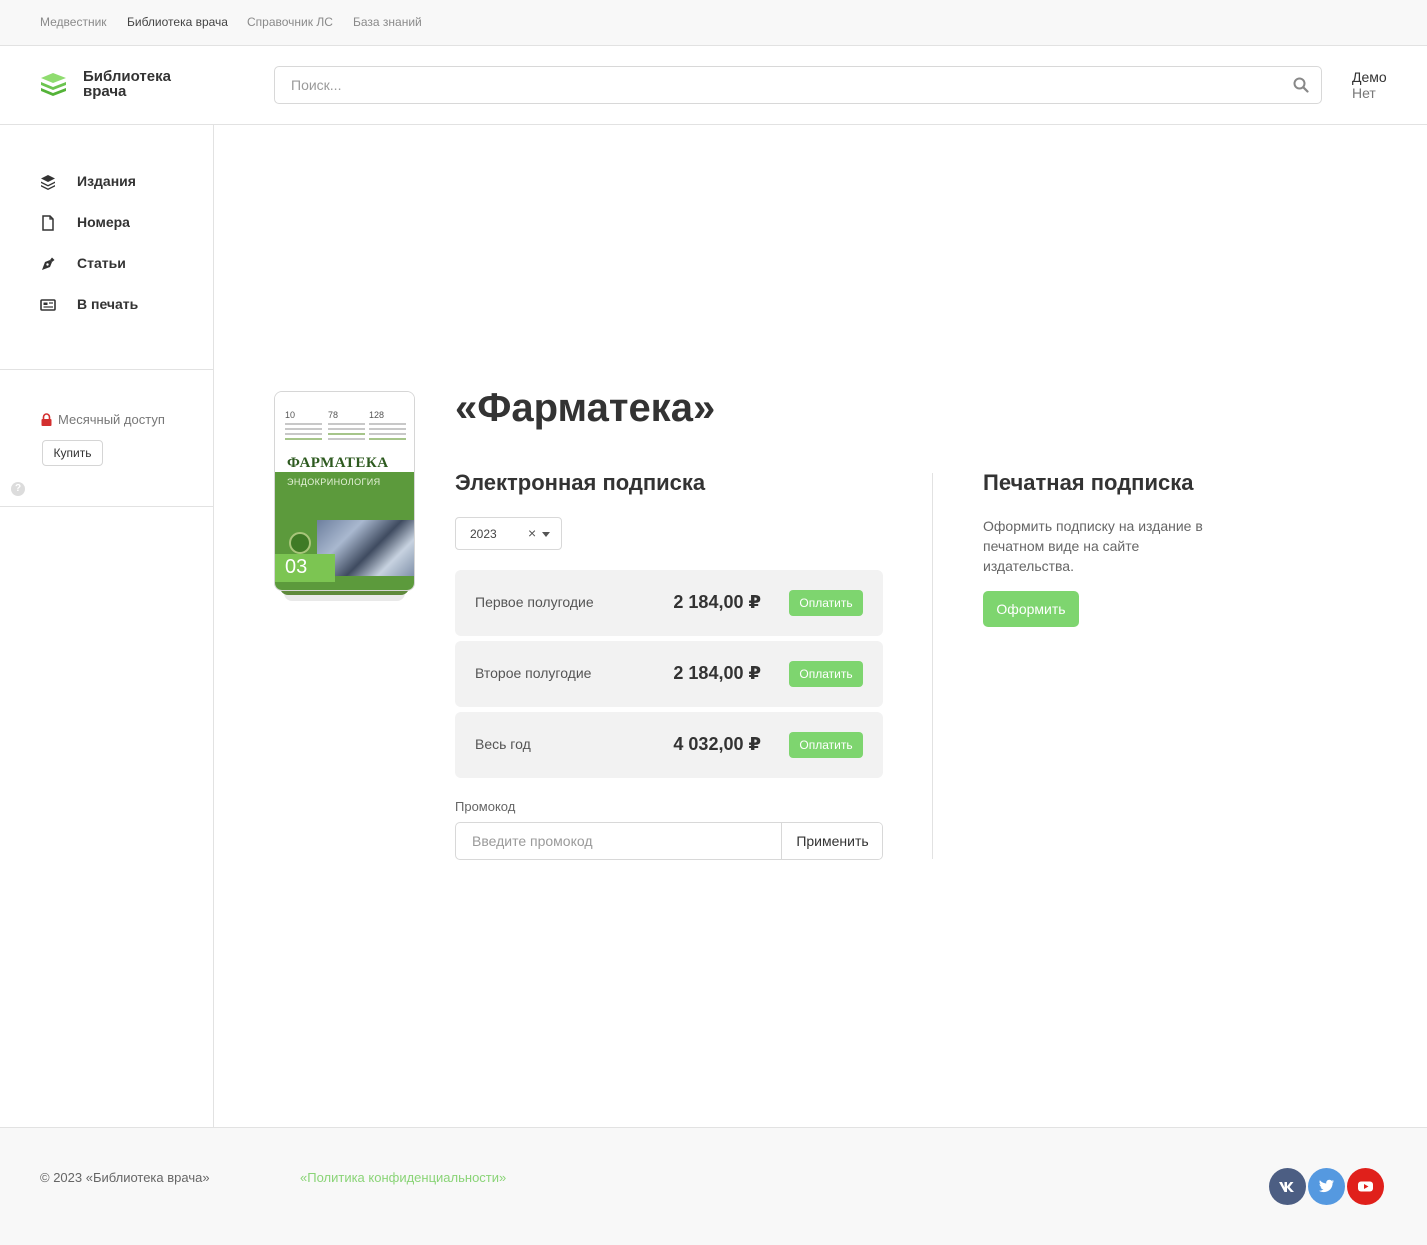 The width and height of the screenshot is (1427, 1245). I want to click on top-nav-link-knowledge-base: База знаний, so click(387, 22).